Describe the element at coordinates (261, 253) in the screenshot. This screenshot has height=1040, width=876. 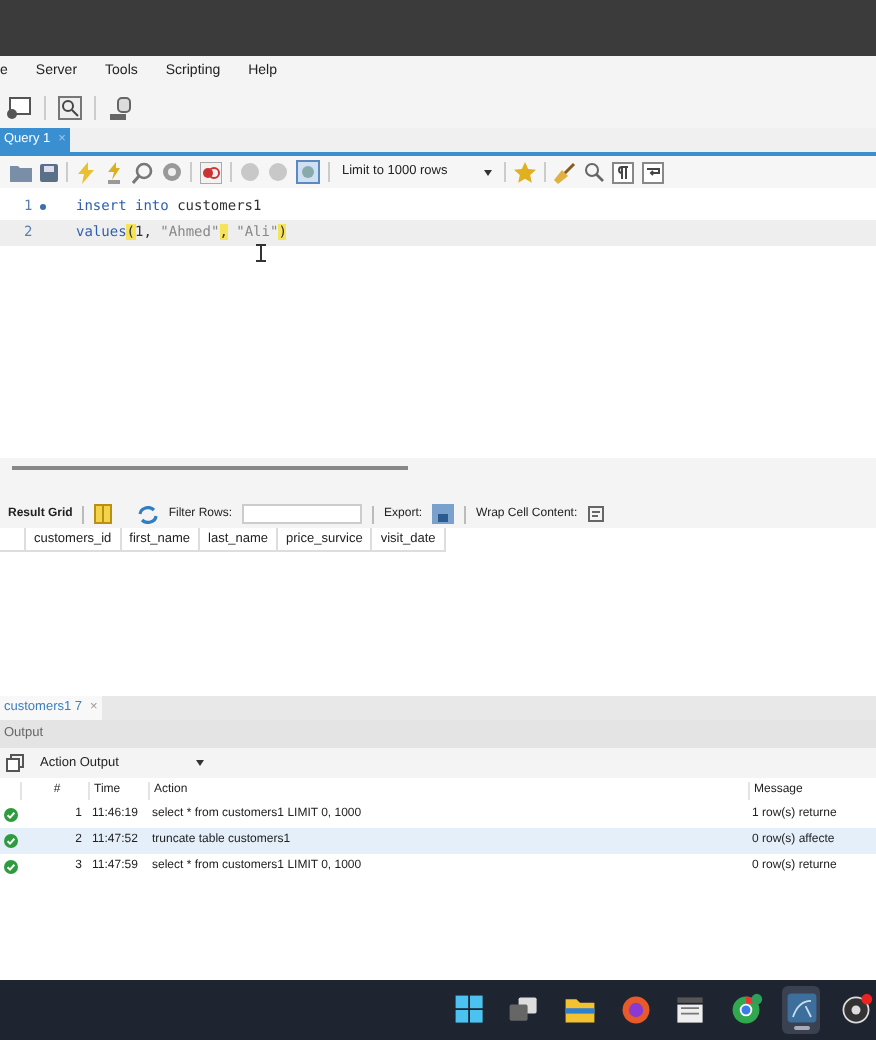
I see `text-cursor-icon` at that location.